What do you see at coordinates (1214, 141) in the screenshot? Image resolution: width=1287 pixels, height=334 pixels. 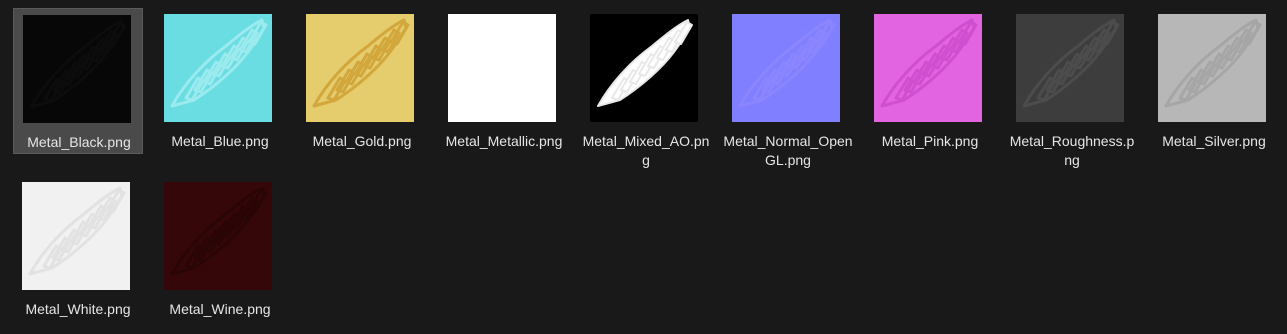 I see `file-name-label: Metal_Silver.png` at bounding box center [1214, 141].